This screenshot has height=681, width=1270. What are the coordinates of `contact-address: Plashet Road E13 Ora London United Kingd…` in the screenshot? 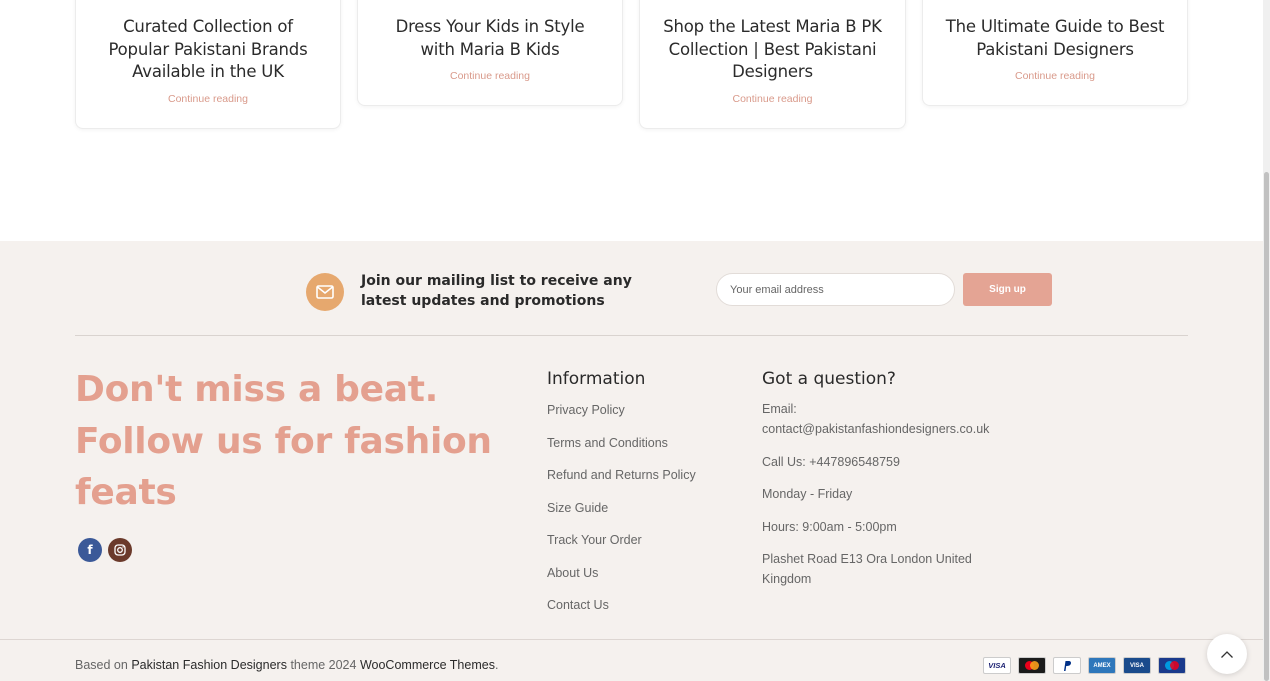 It's located at (867, 569).